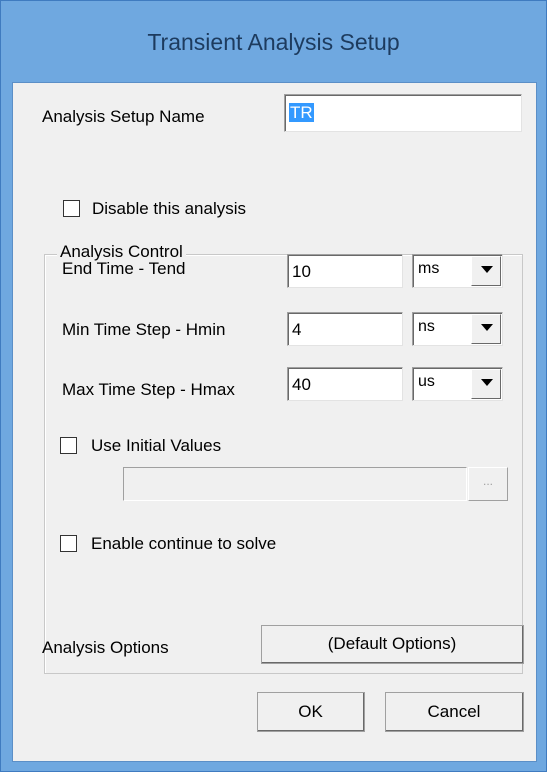 Image resolution: width=547 pixels, height=772 pixels. Describe the element at coordinates (105, 647) in the screenshot. I see `analysis-options-label: Analysis Options` at that location.